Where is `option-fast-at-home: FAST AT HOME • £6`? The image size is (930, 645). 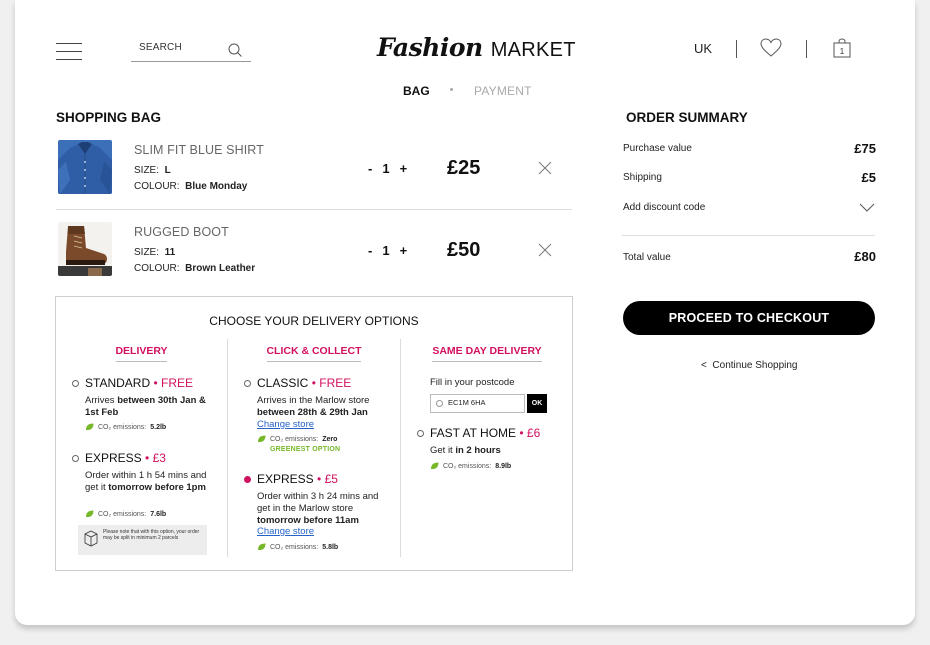 option-fast-at-home: FAST AT HOME • £6 is located at coordinates (485, 433).